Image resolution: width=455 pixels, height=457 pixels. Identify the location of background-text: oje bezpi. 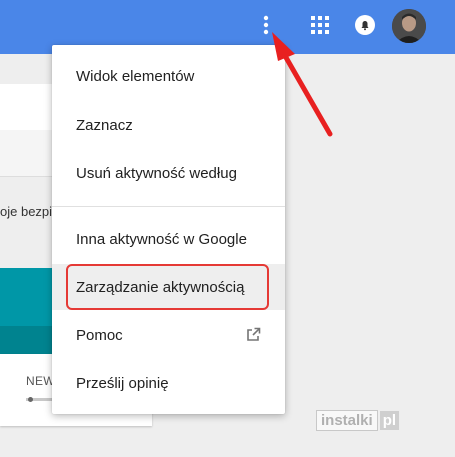
(26, 211).